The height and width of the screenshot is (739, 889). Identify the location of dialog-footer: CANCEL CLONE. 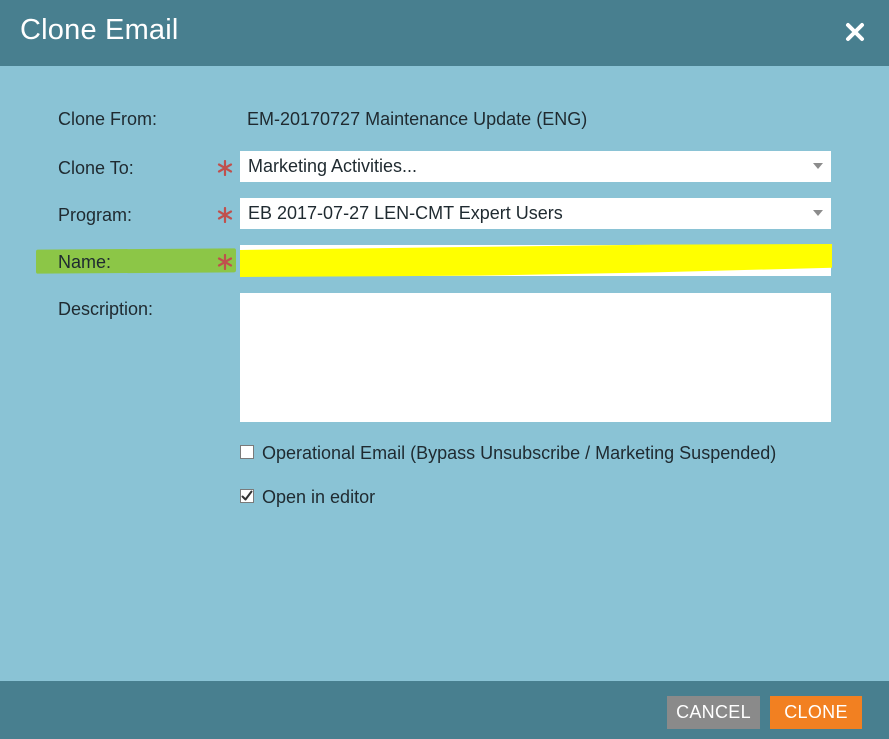
(444, 710).